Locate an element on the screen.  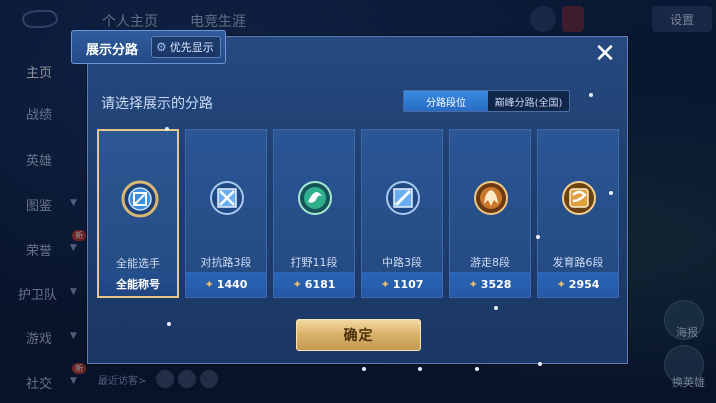
lane-card-footer: ✦ 6181 is located at coordinates (314, 284).